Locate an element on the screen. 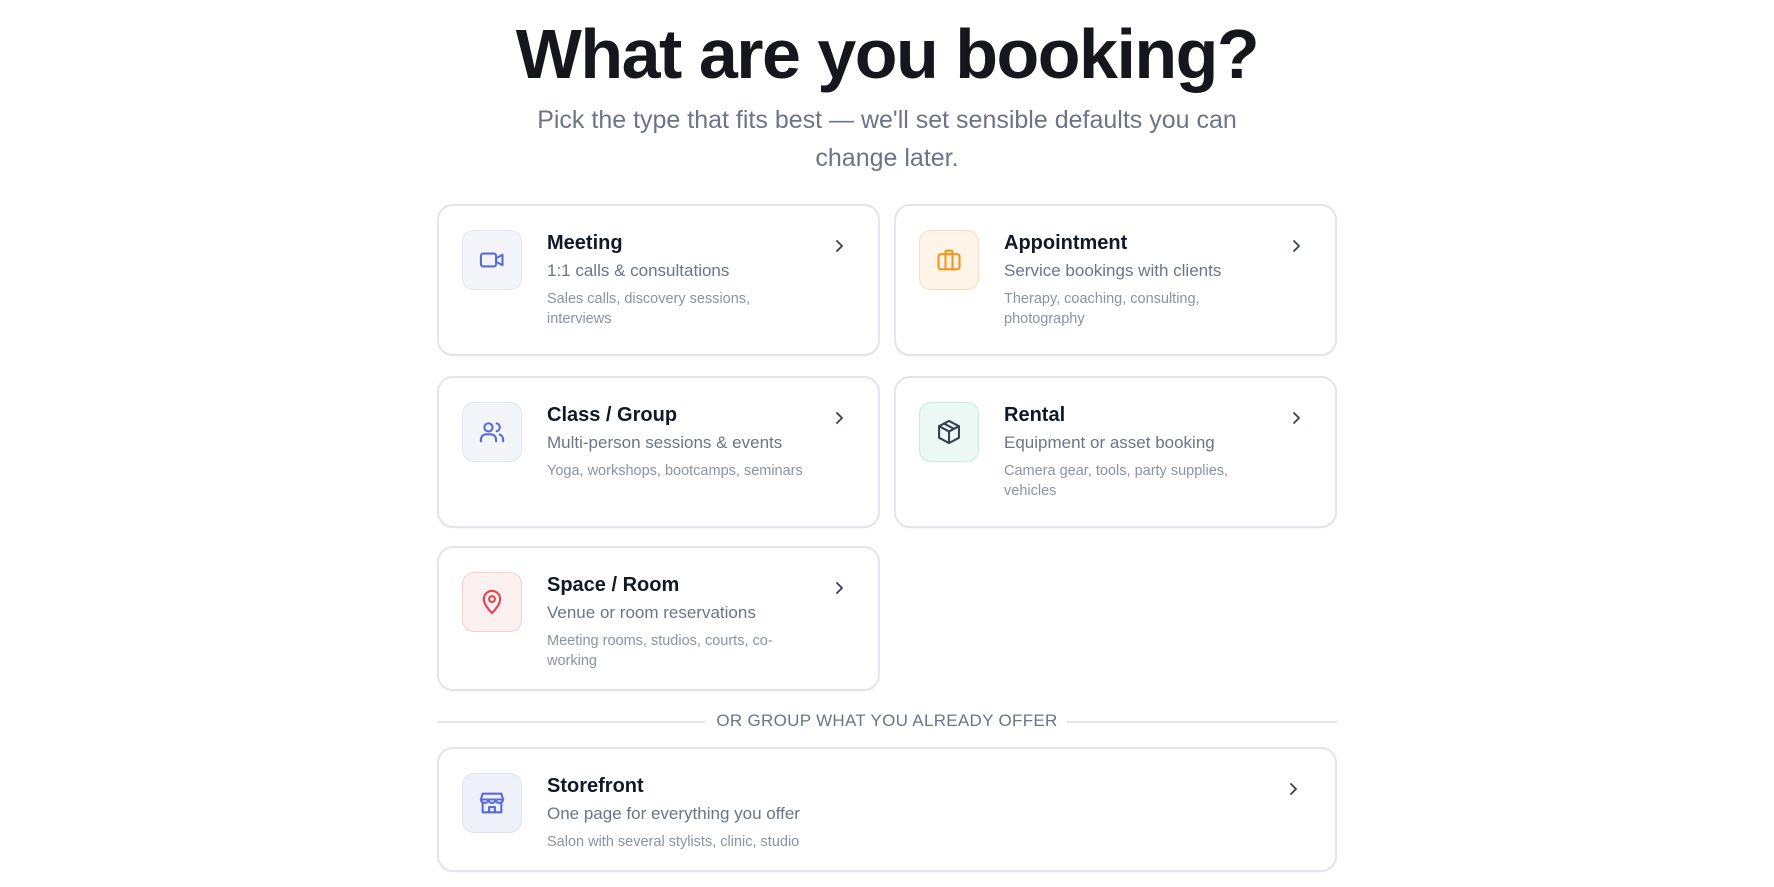 This screenshot has height=887, width=1774. briefcase-icon is located at coordinates (949, 260).